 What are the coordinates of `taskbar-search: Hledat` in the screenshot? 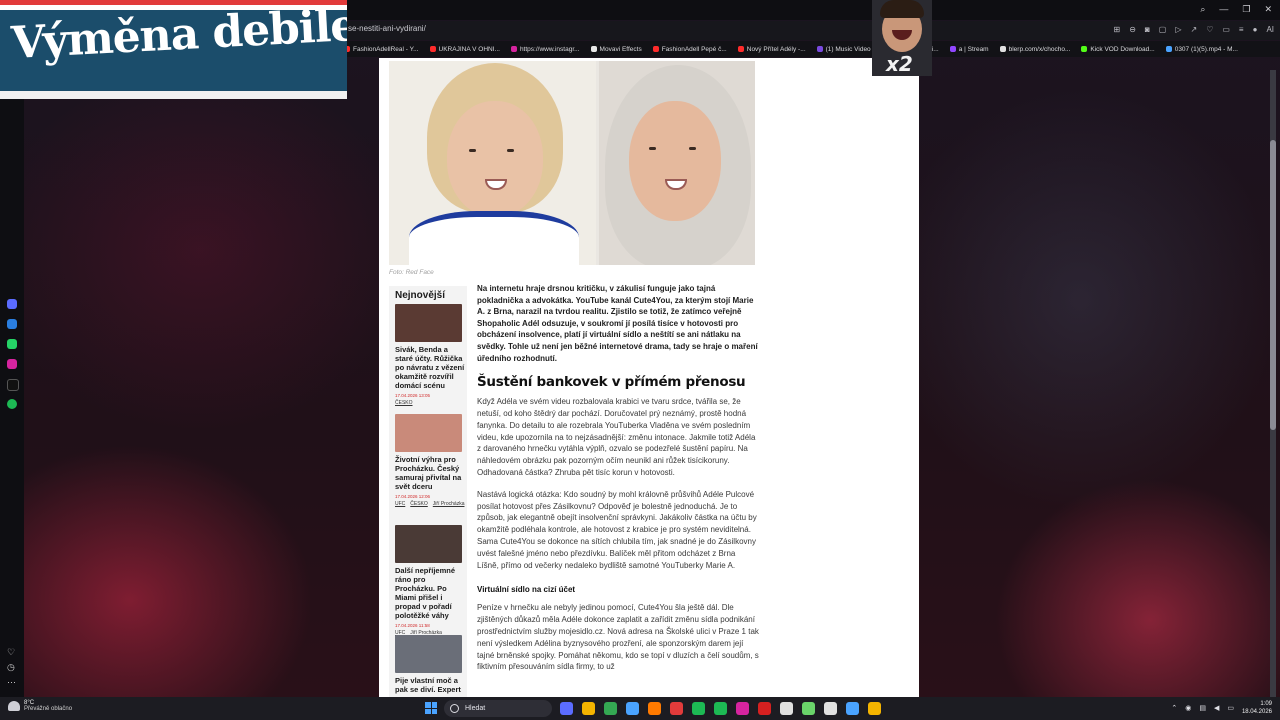 It's located at (498, 708).